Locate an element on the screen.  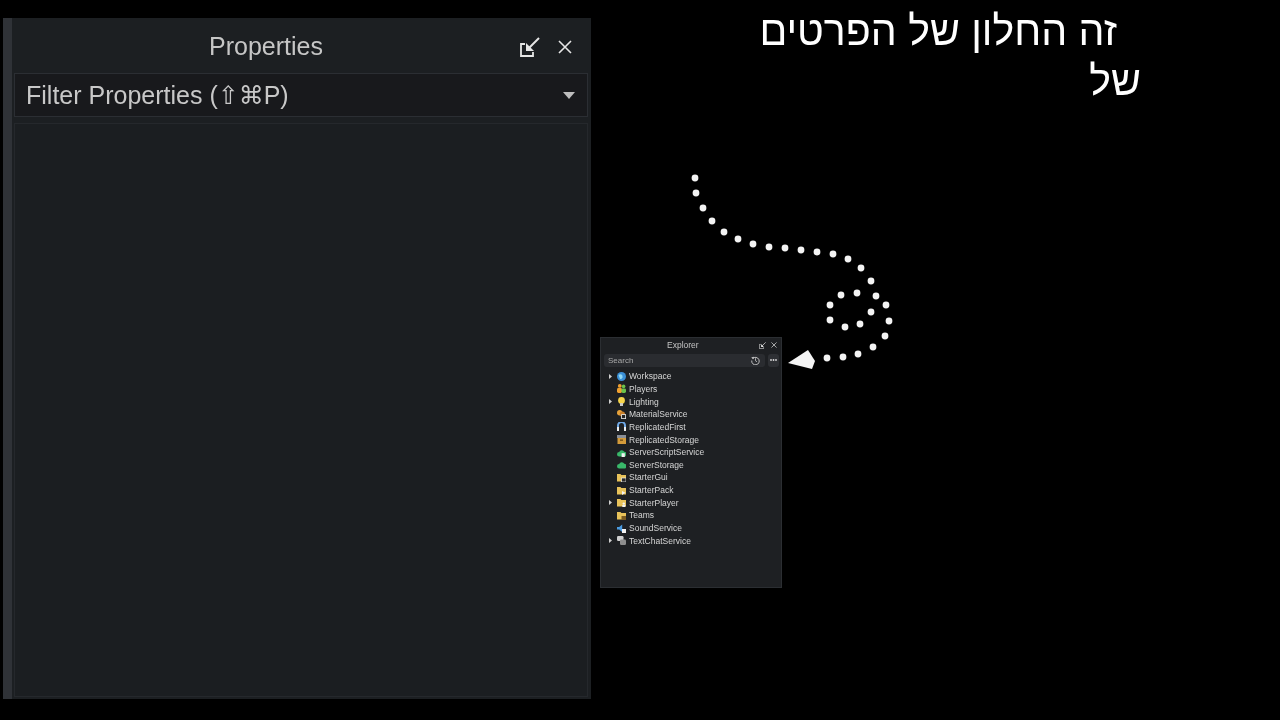
tree-item: SoundService is located at coordinates (655, 528).